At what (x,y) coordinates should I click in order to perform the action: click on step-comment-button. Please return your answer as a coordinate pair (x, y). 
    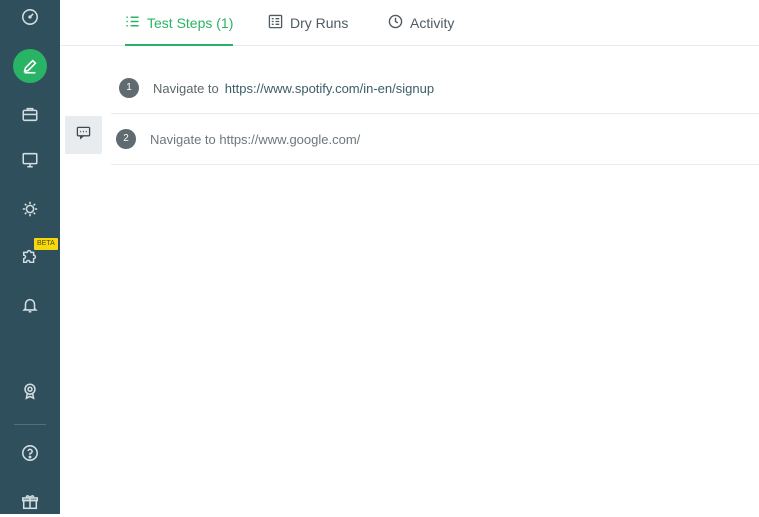
    Looking at the image, I should click on (83, 135).